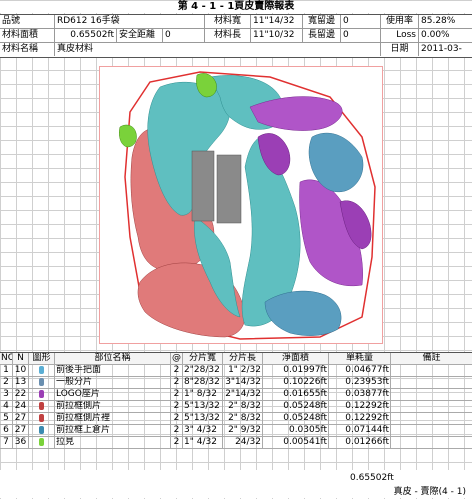  What do you see at coordinates (20, 382) in the screenshot?
I see `cell-n: 13` at bounding box center [20, 382].